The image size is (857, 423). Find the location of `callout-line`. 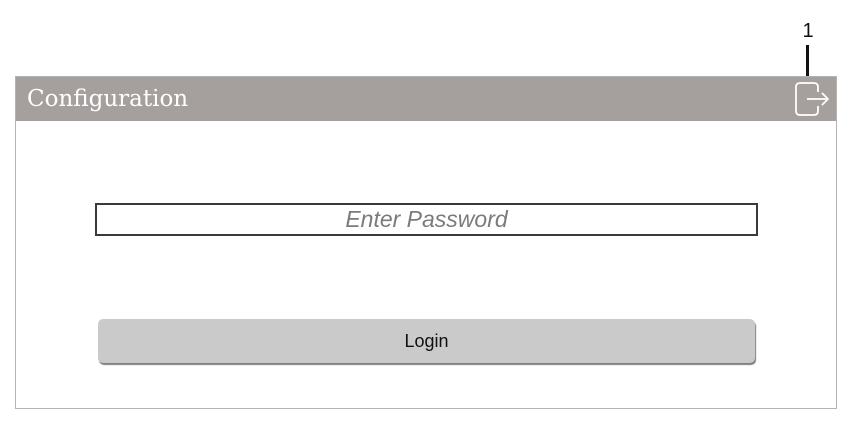

callout-line is located at coordinates (807, 60).